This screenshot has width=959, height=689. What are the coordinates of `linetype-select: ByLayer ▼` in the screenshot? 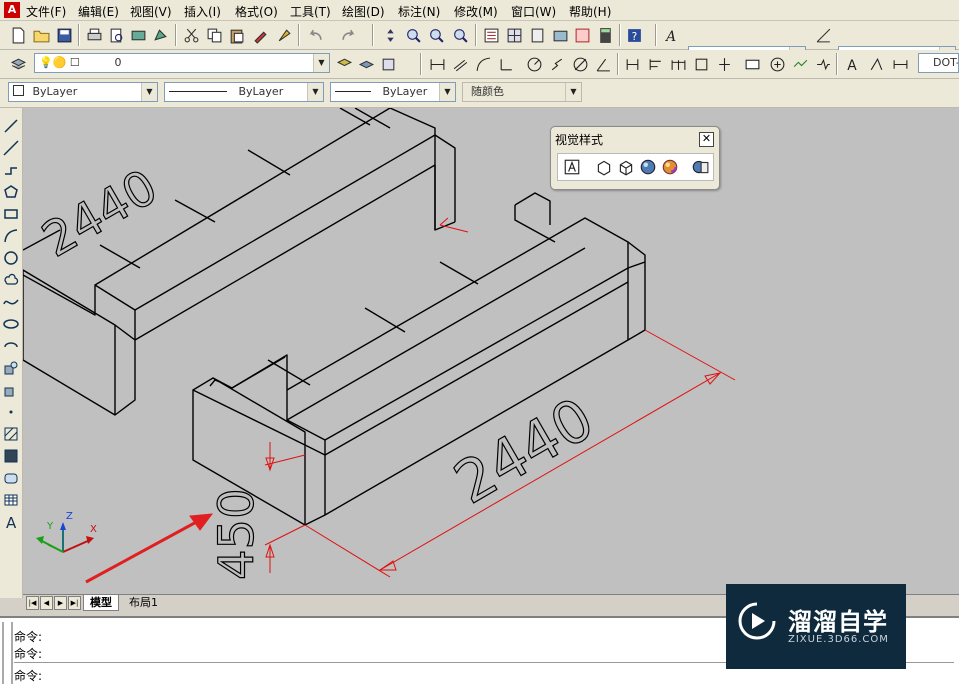 It's located at (244, 92).